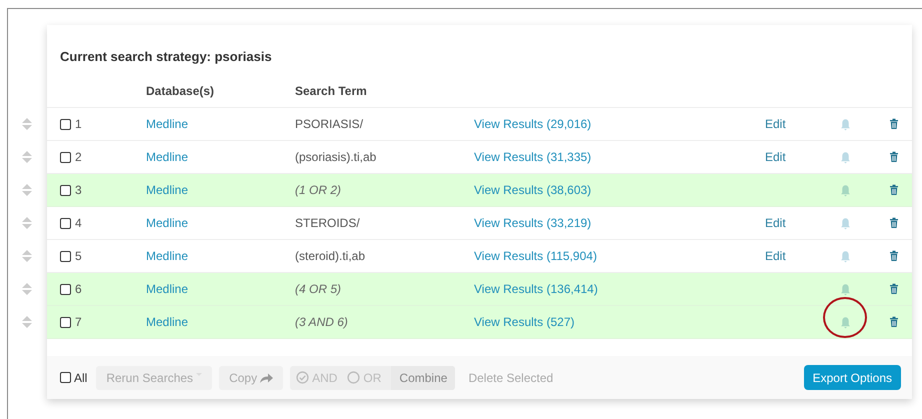 The image size is (922, 419). Describe the element at coordinates (329, 124) in the screenshot. I see `search-term: PSORIASIS/` at that location.